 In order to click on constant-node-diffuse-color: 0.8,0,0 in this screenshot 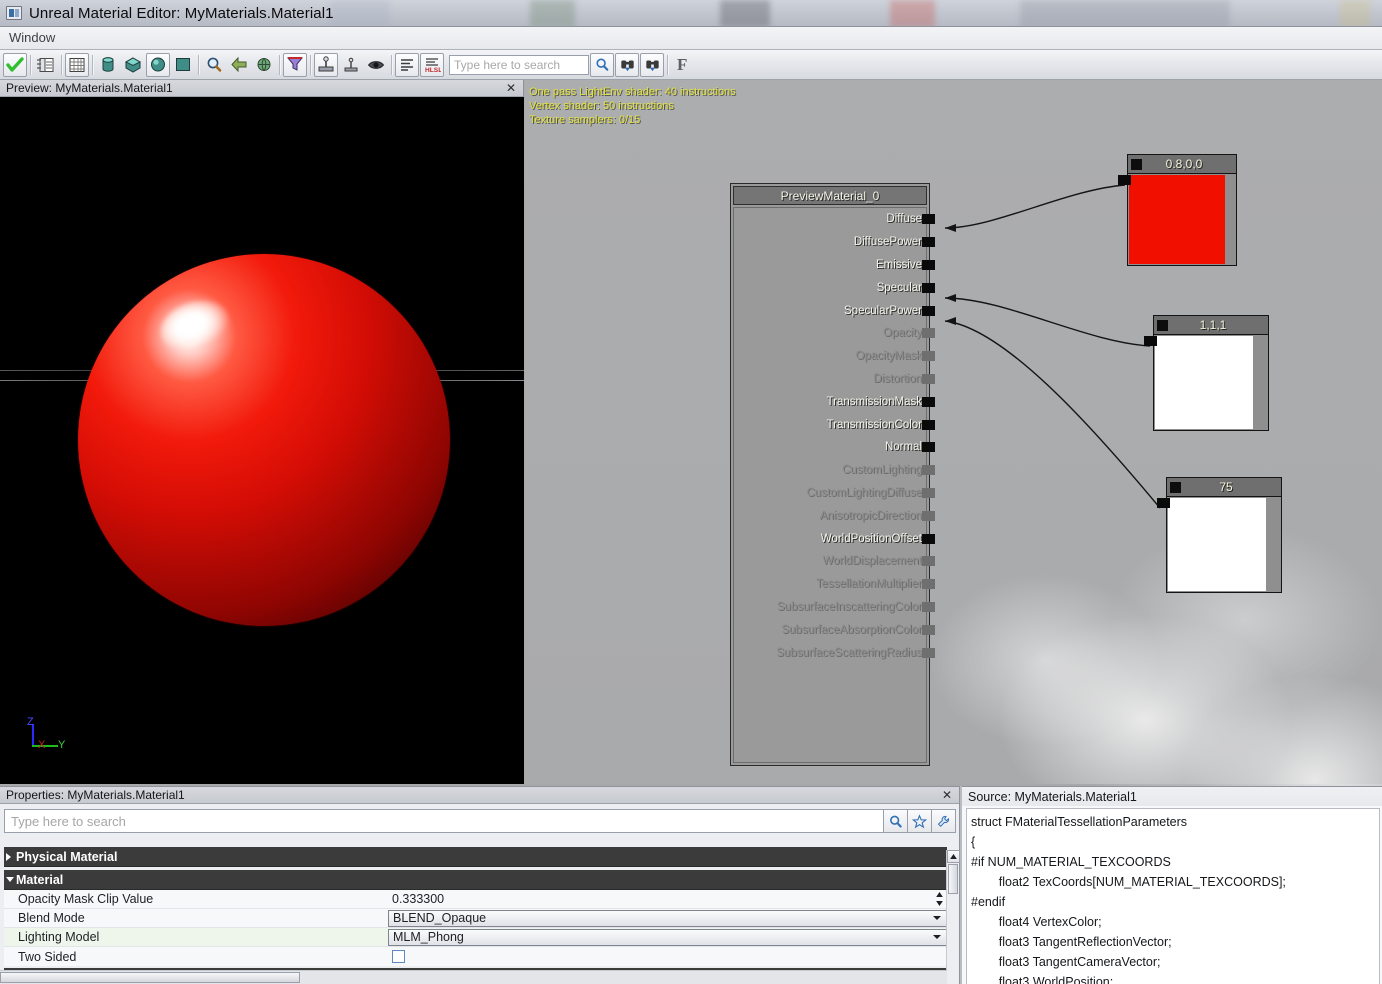, I will do `click(1177, 210)`.